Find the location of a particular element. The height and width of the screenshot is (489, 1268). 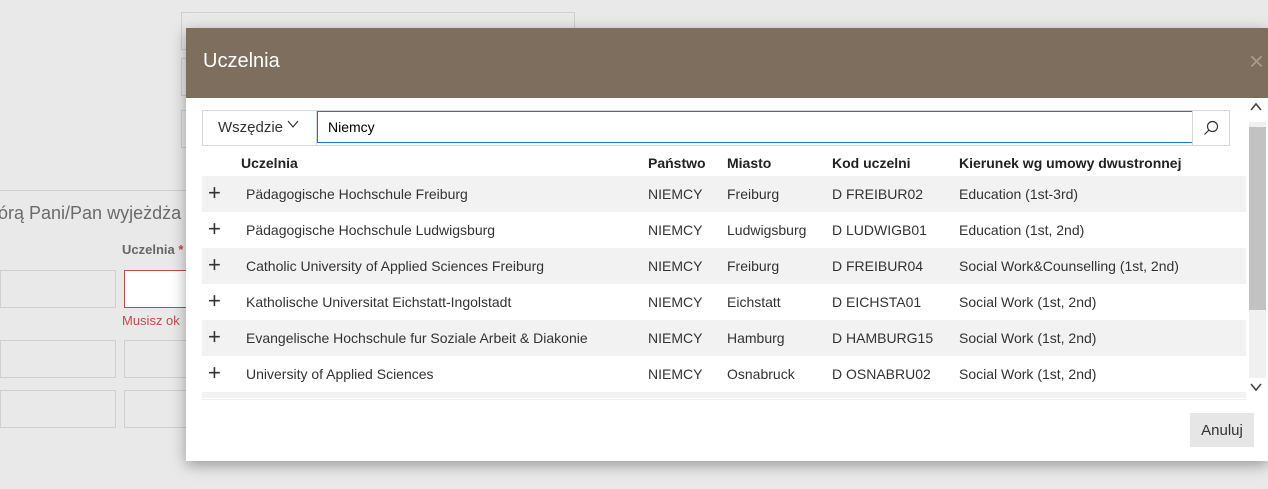

scrollbar-thumb is located at coordinates (1257, 218).